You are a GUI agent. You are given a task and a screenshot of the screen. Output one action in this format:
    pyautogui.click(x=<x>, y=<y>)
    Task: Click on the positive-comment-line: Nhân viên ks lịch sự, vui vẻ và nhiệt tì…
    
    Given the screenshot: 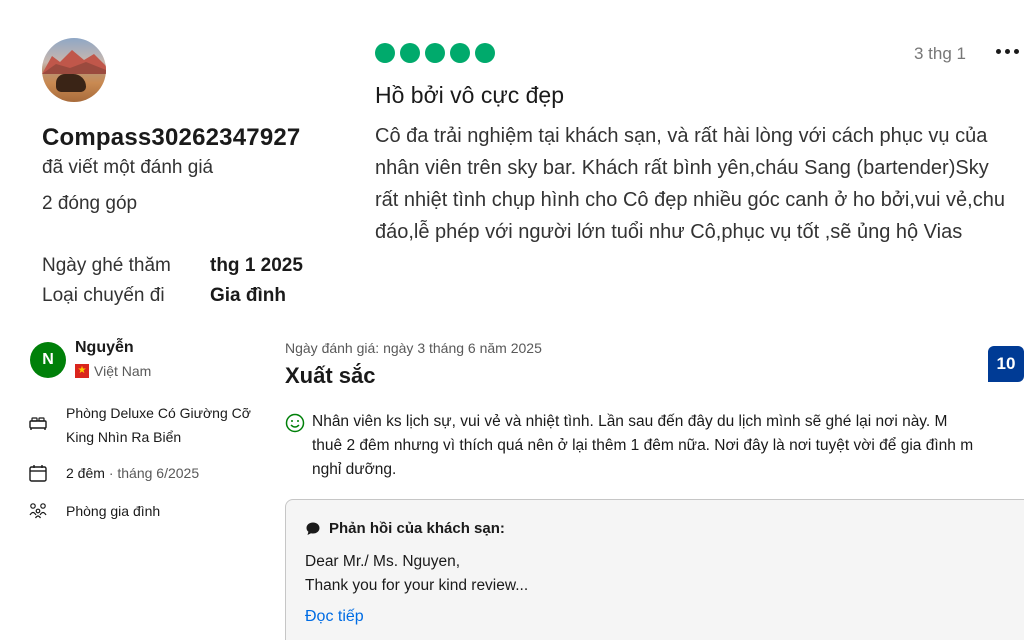 What is the action you would take?
    pyautogui.click(x=630, y=421)
    